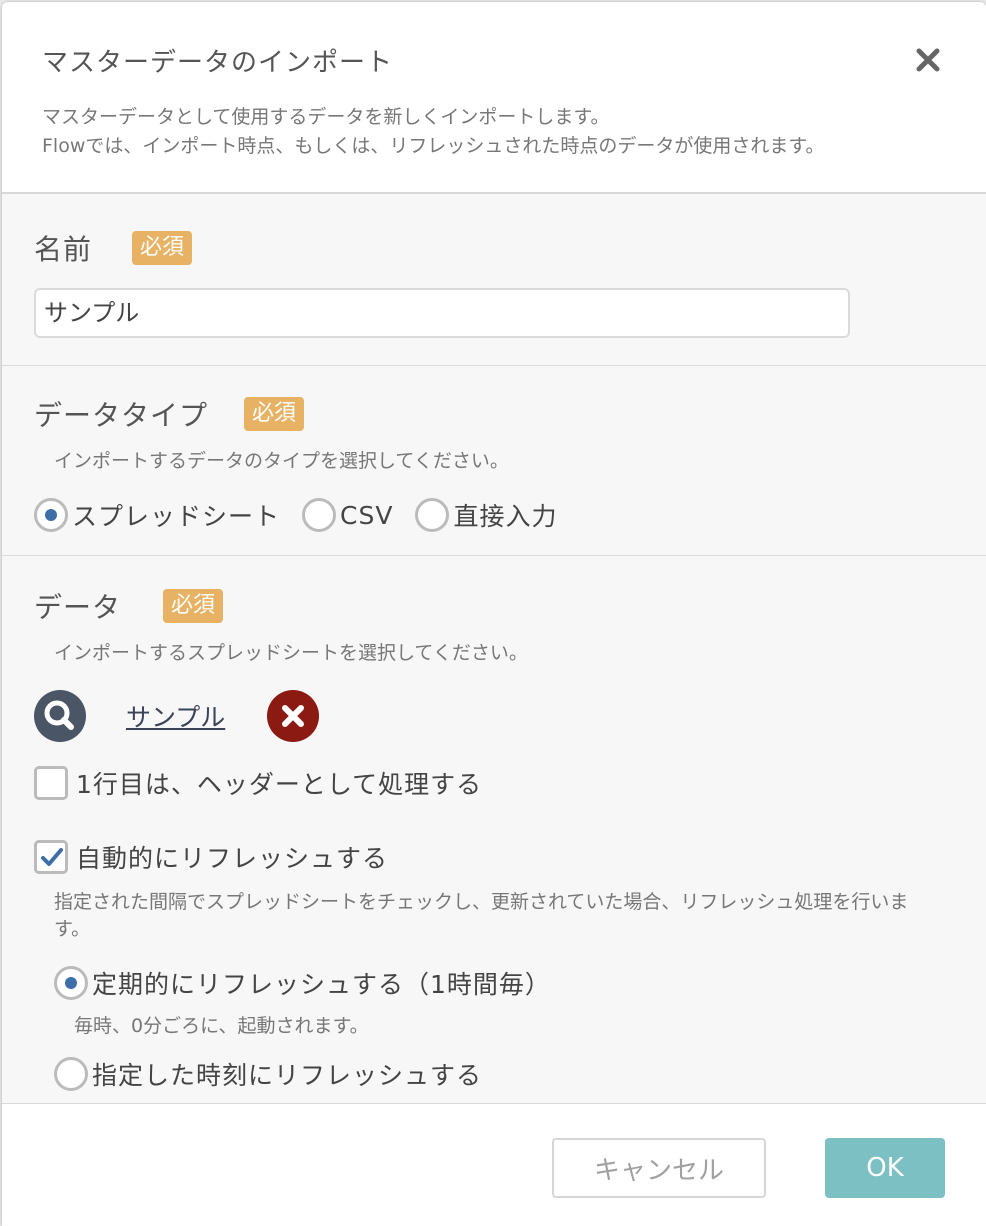 The width and height of the screenshot is (986, 1226). Describe the element at coordinates (176, 516) in the screenshot. I see `radio-label: スプレッドシート` at that location.